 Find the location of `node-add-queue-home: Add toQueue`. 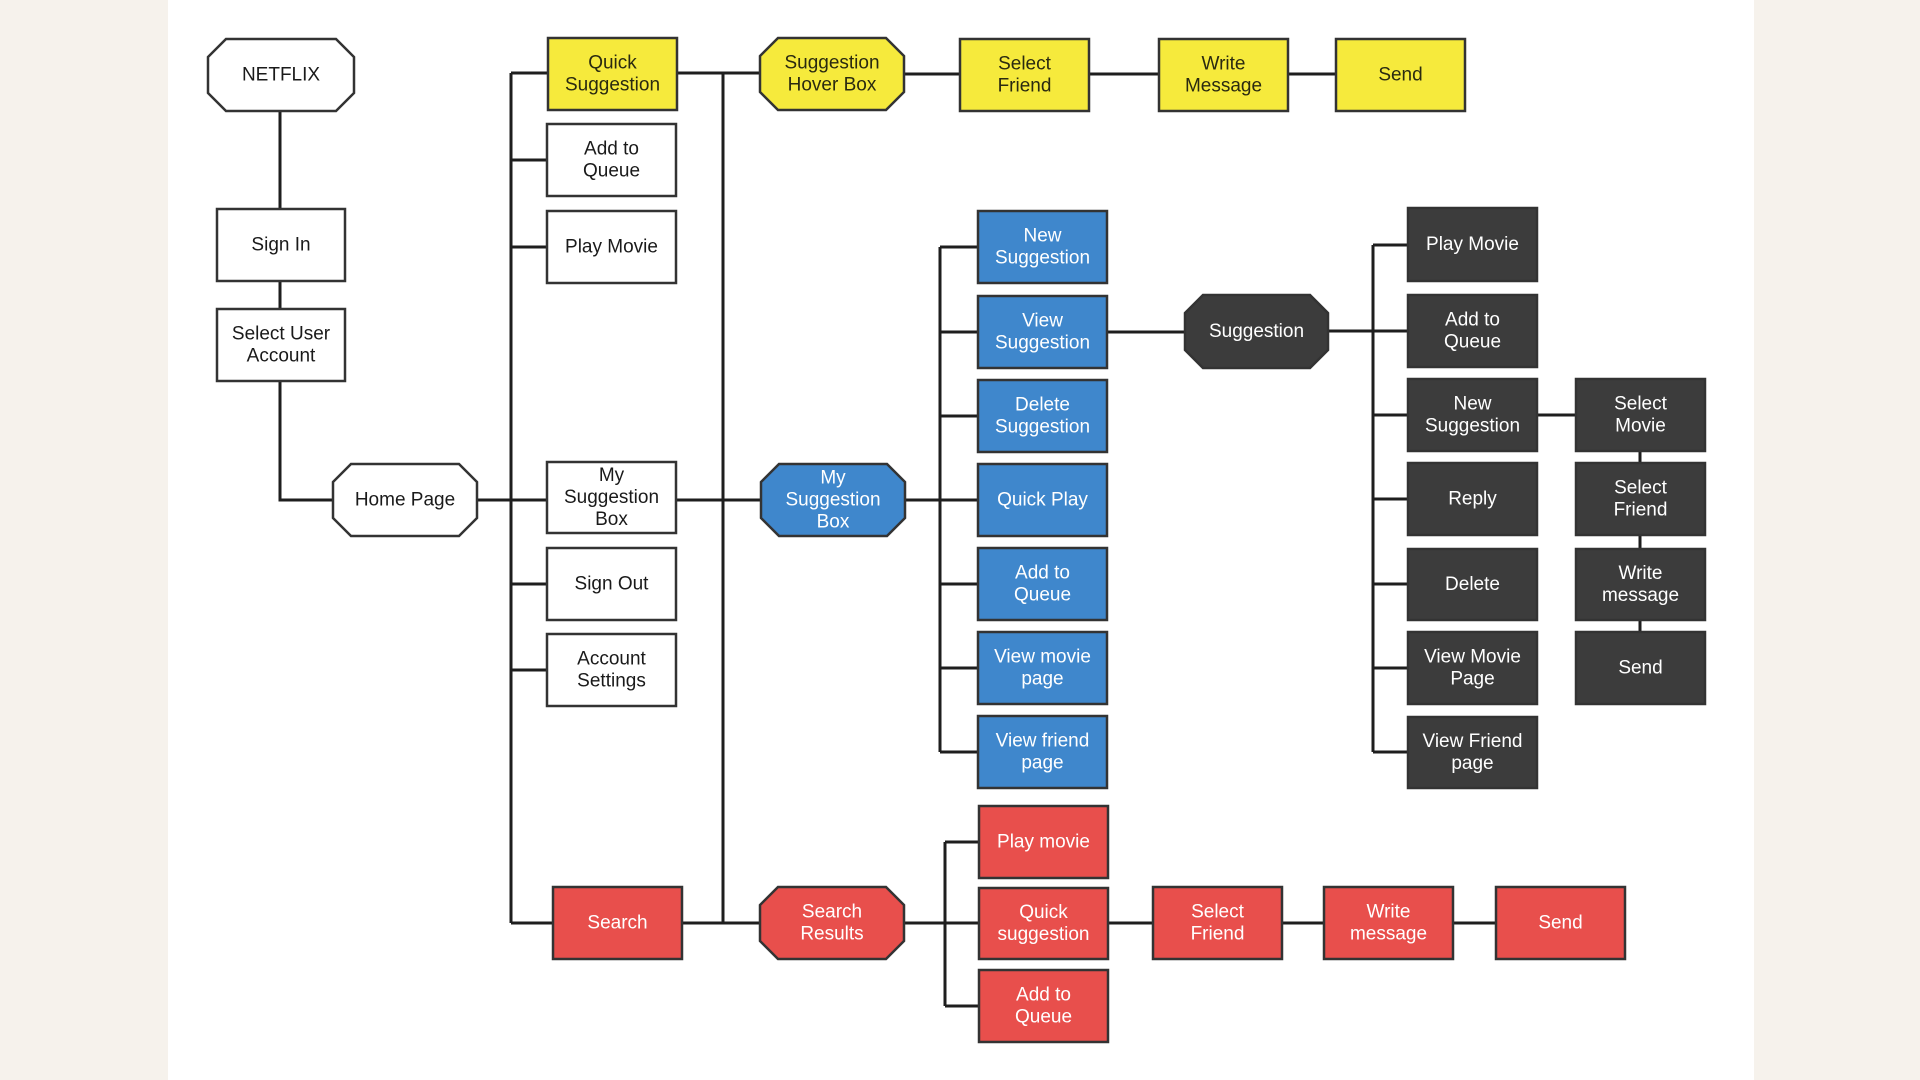

node-add-queue-home: Add toQueue is located at coordinates (611, 160).